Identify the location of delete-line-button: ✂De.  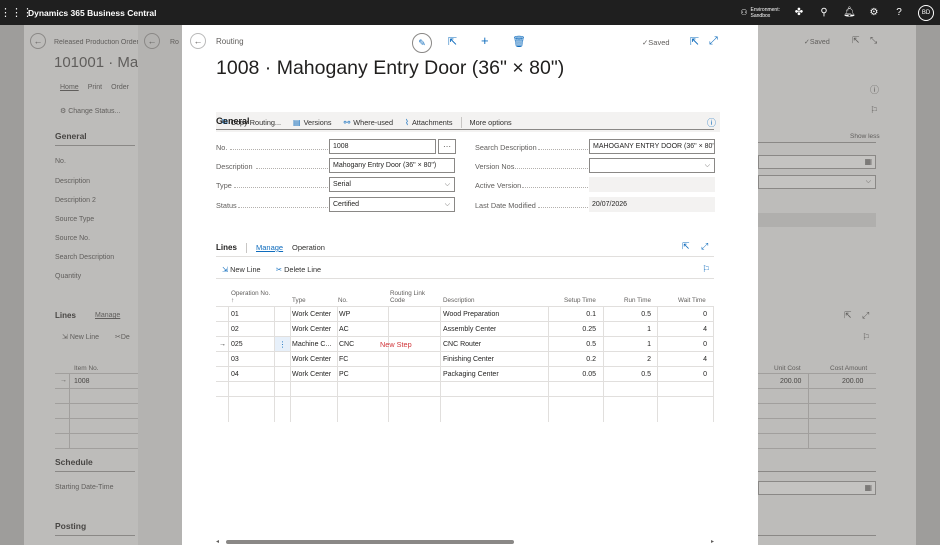
(122, 337).